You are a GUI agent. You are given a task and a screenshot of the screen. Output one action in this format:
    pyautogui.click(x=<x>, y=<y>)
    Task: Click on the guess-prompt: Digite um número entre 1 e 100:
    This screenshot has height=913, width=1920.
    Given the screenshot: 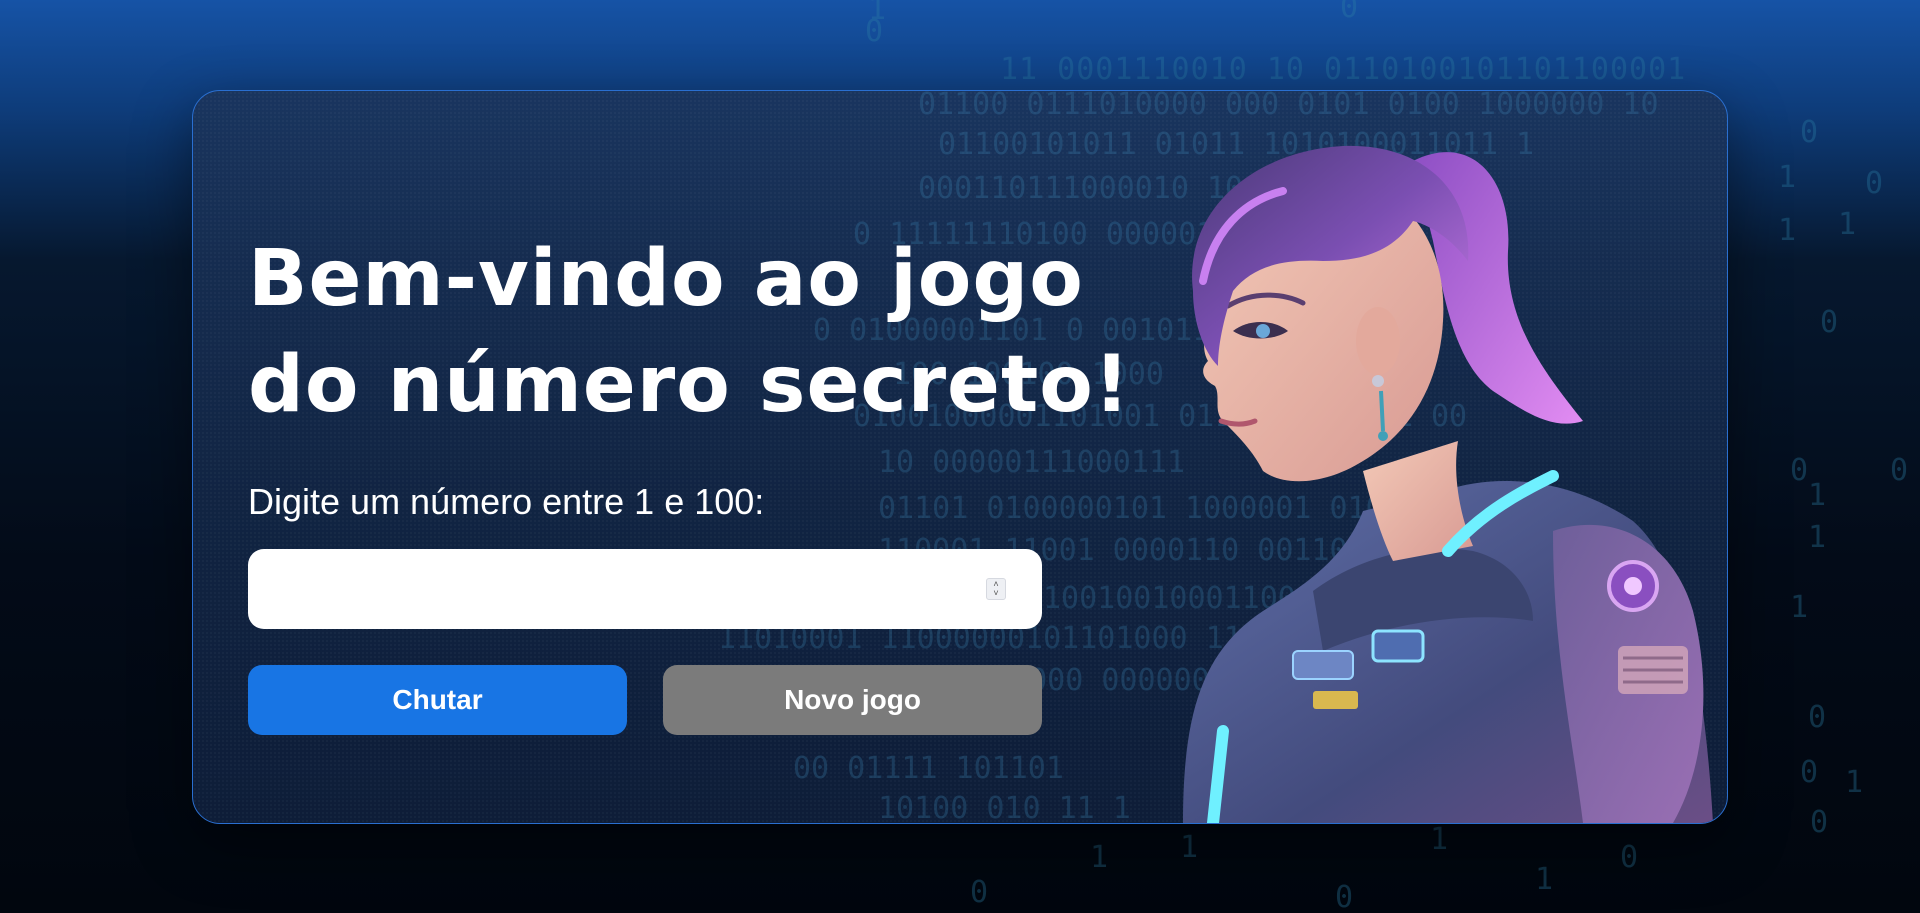 What is the action you would take?
    pyautogui.click(x=506, y=501)
    